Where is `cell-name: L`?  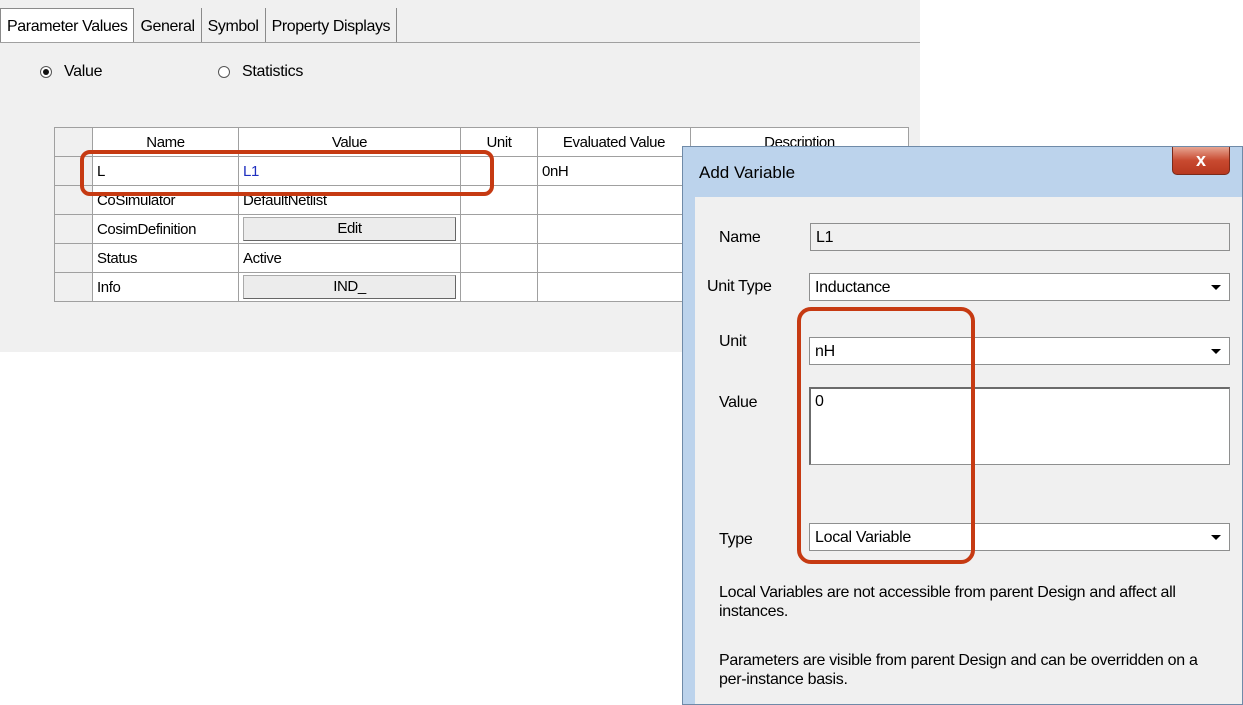
cell-name: L is located at coordinates (165, 171).